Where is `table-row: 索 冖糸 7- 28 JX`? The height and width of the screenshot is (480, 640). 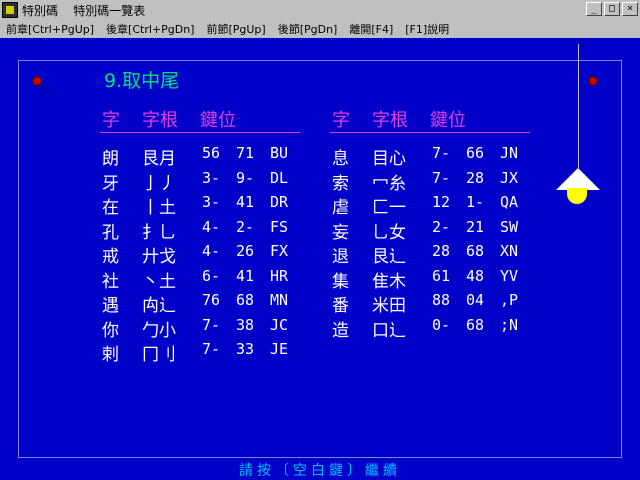
table-row: 索 冖糸 7- 28 JX is located at coordinates (442, 181).